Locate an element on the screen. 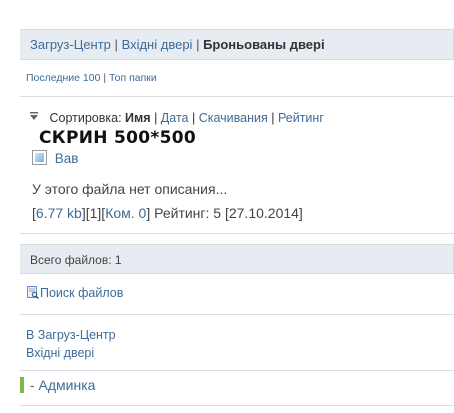 The width and height of the screenshot is (454, 413). breadcrumb-item-upload-center: Загруз-Центр is located at coordinates (70, 44).